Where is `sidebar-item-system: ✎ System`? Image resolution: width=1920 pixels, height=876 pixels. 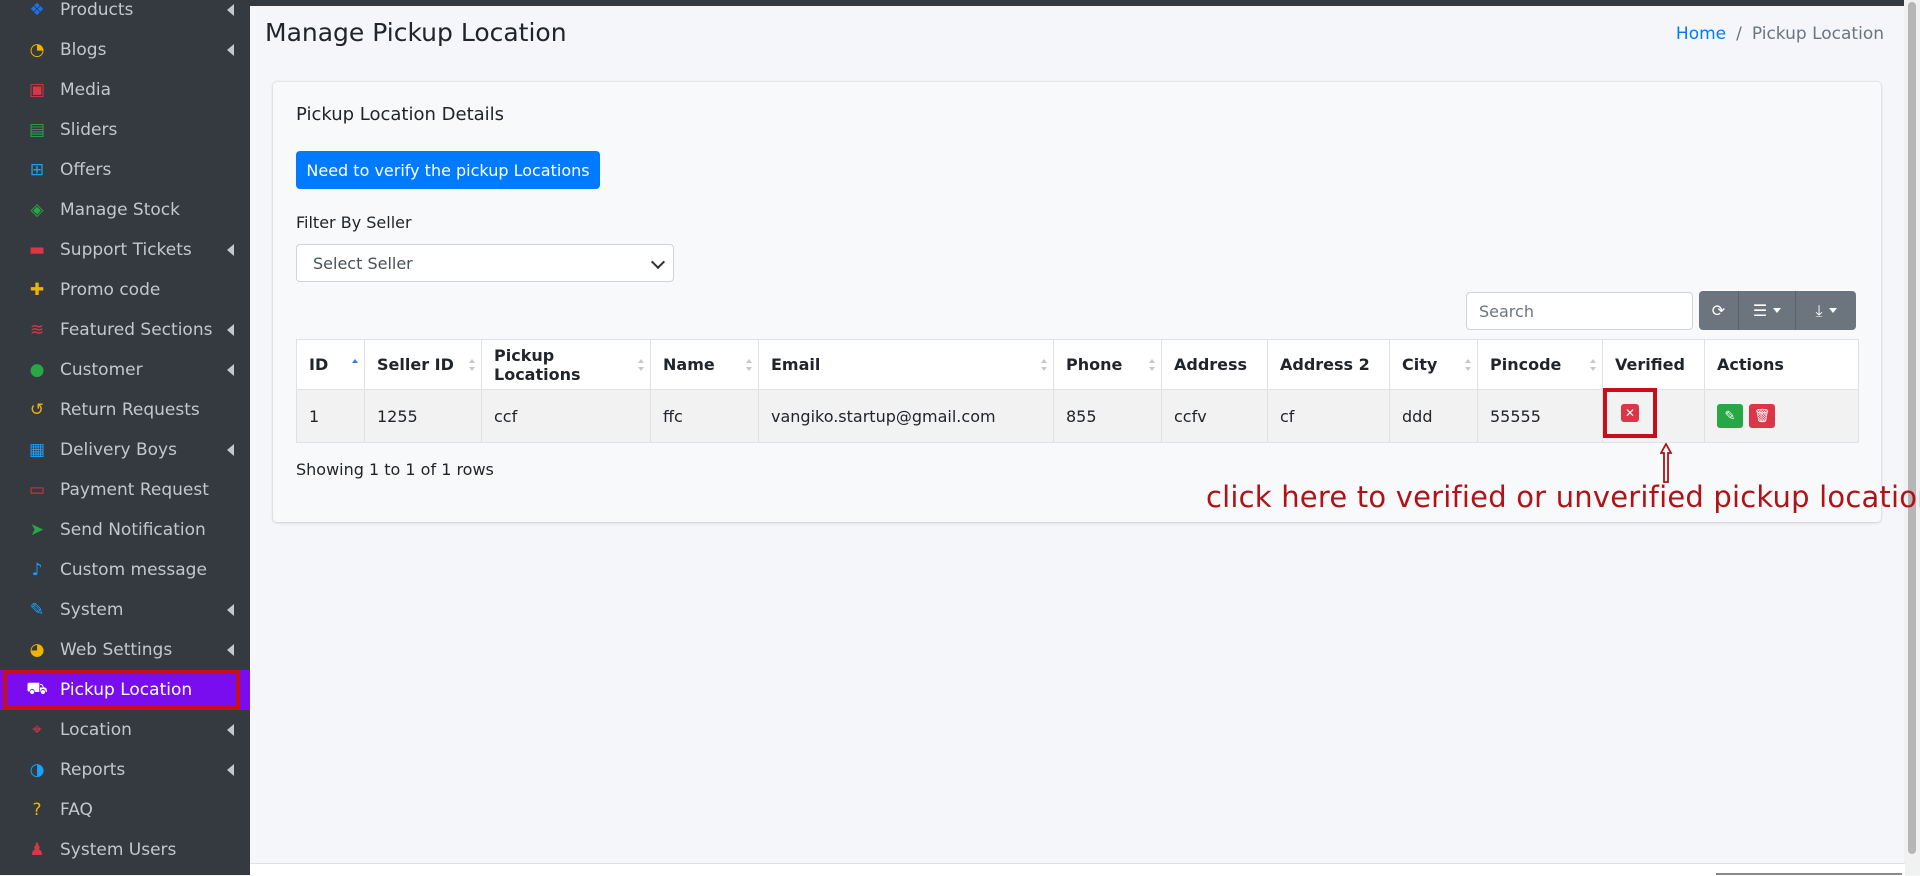
sidebar-item-system: ✎ System is located at coordinates (125, 610).